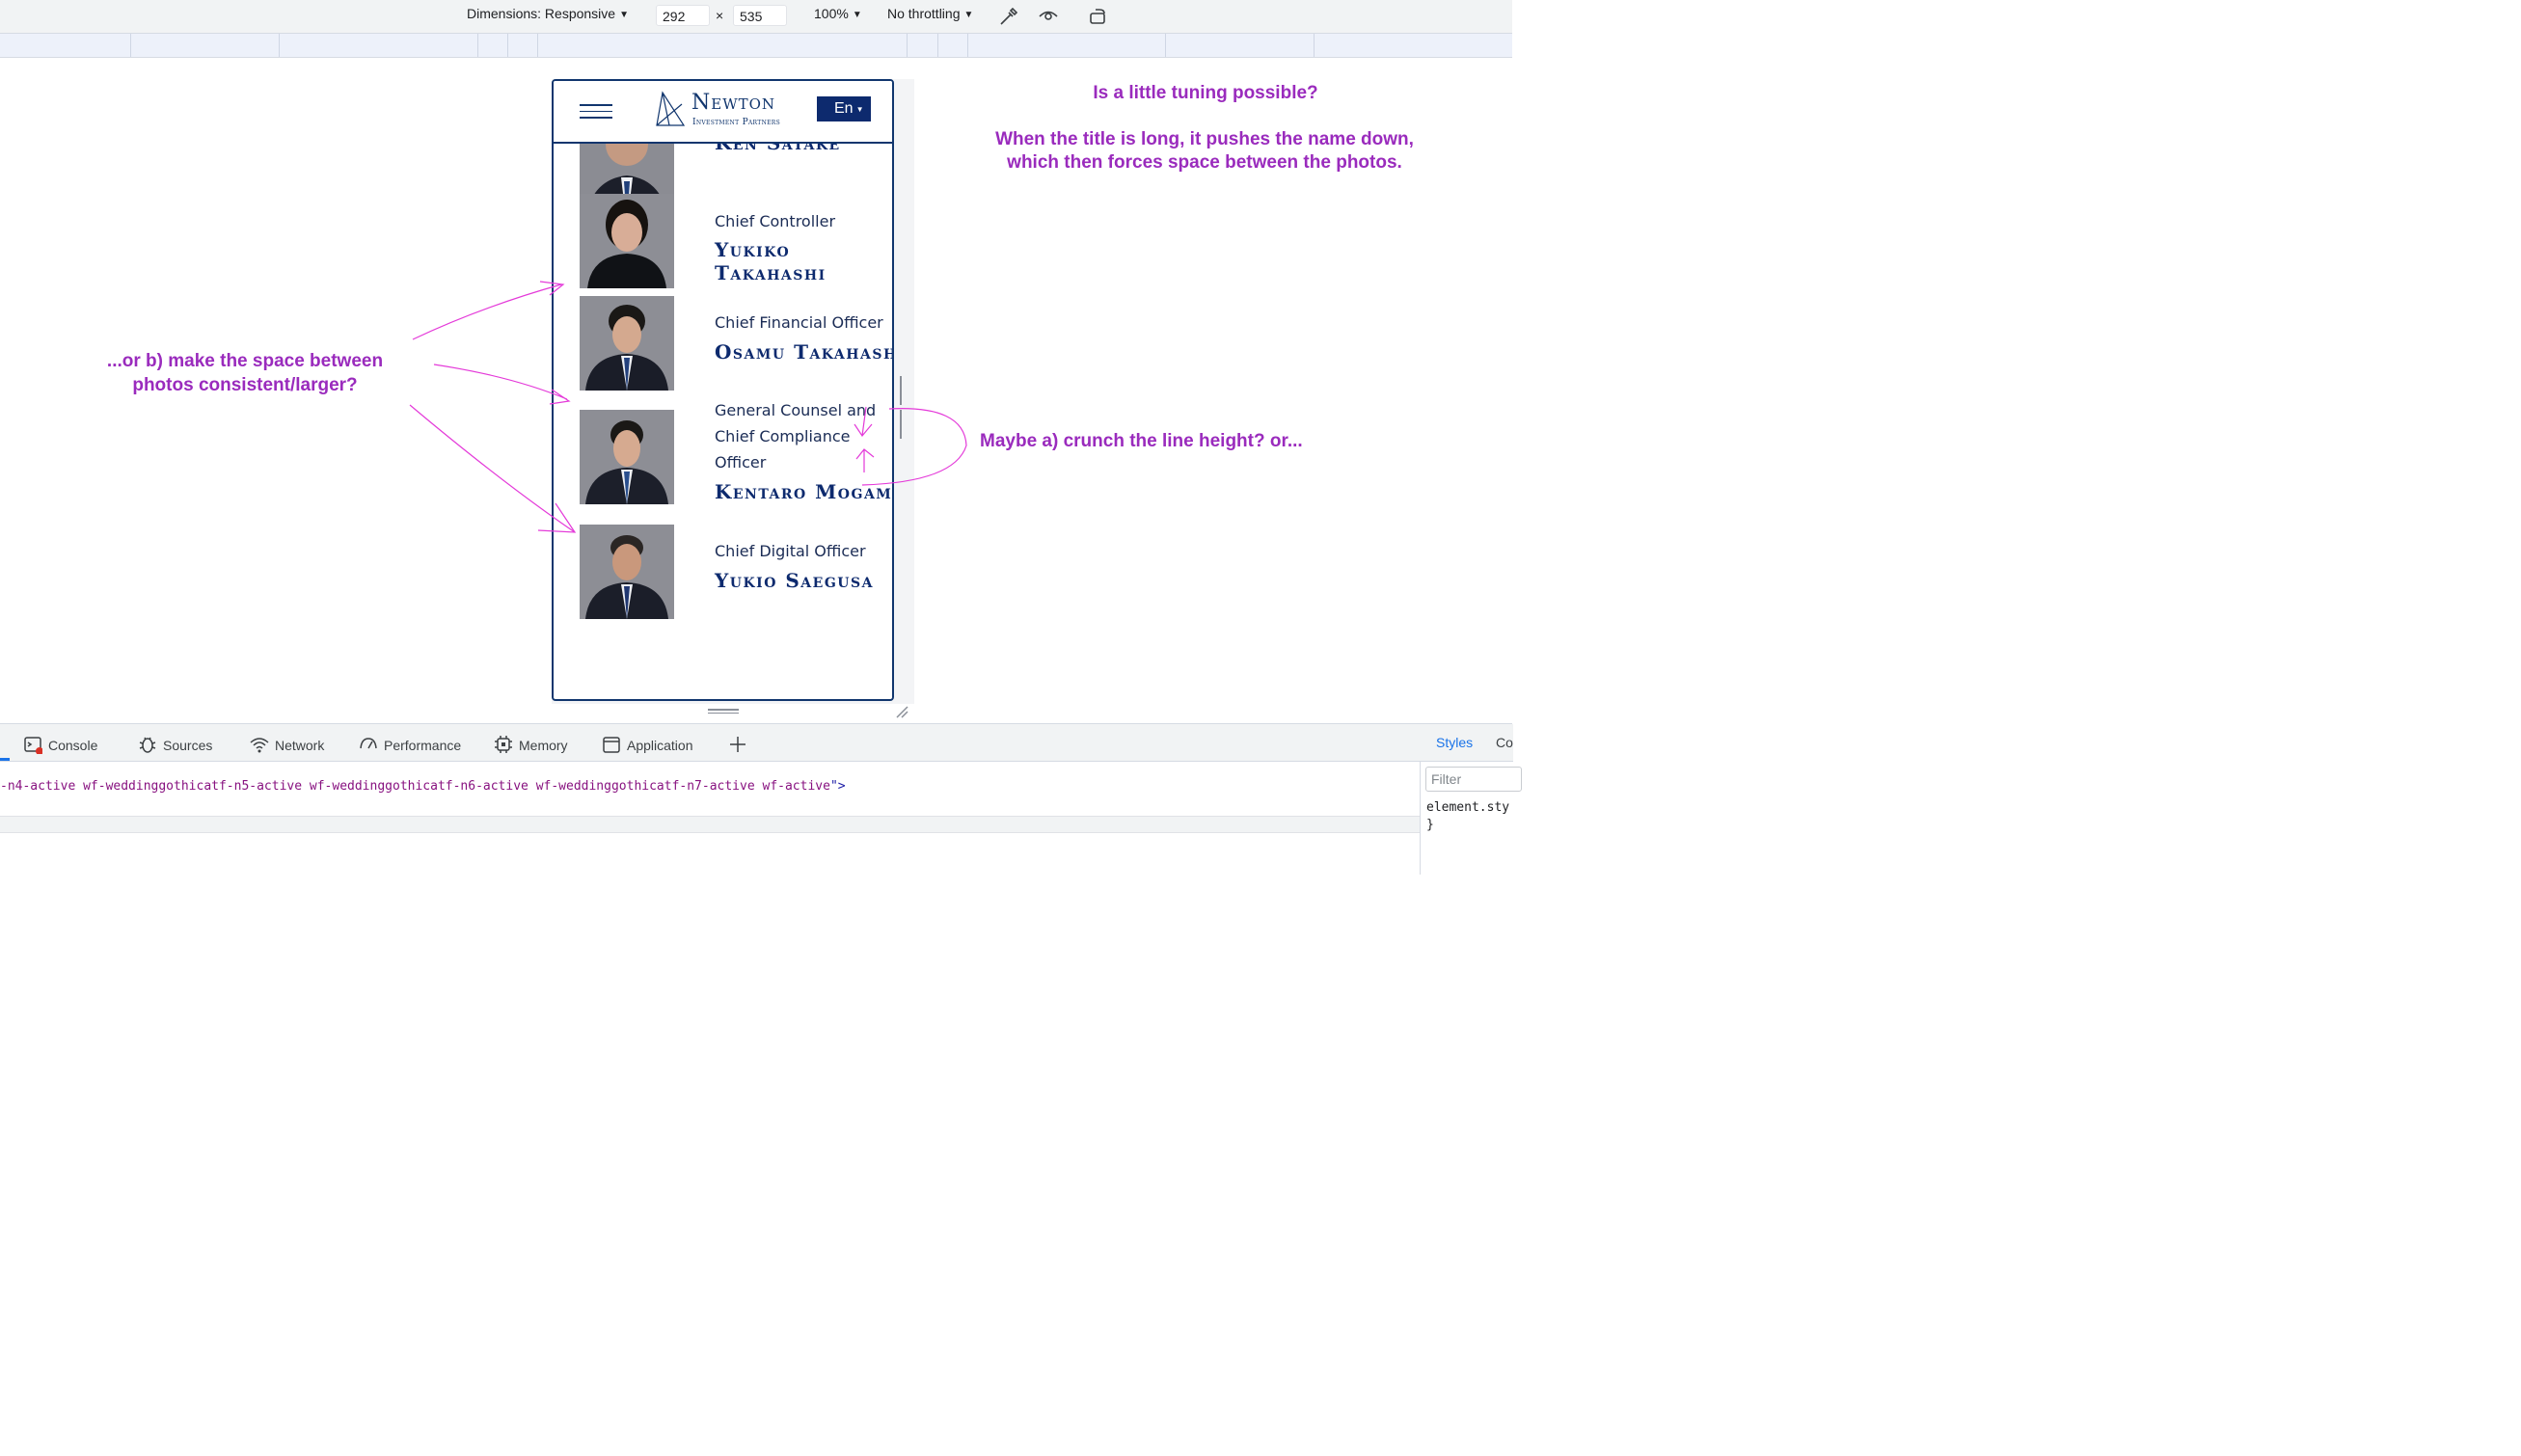  I want to click on tab-label: Sources, so click(188, 746).